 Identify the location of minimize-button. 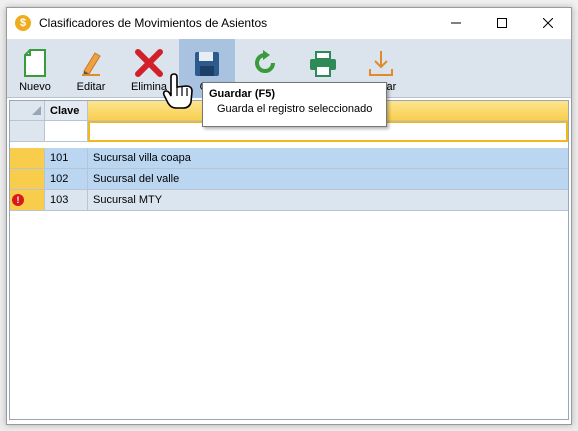
(456, 23).